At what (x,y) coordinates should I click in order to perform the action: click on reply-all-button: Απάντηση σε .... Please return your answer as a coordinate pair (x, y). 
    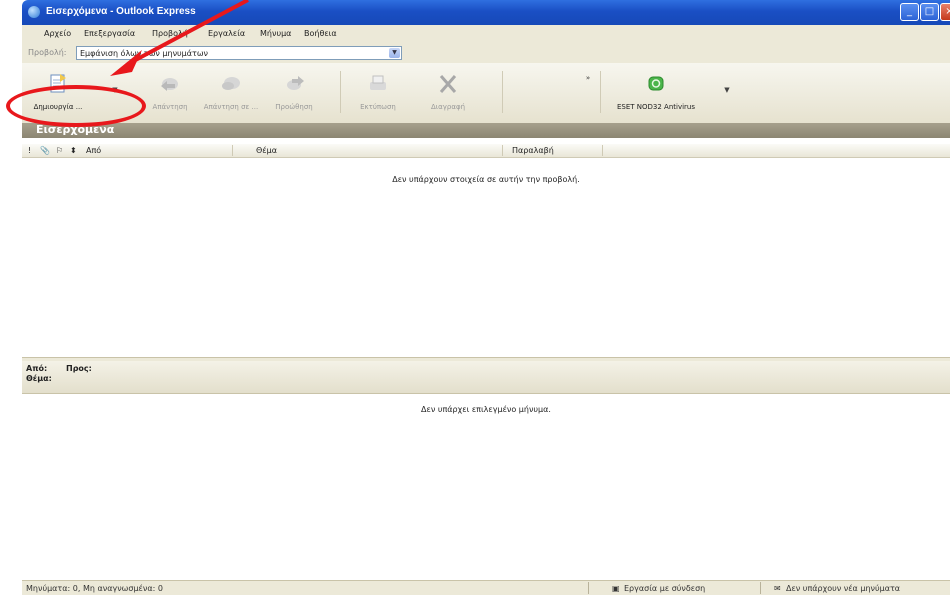
    Looking at the image, I should click on (231, 92).